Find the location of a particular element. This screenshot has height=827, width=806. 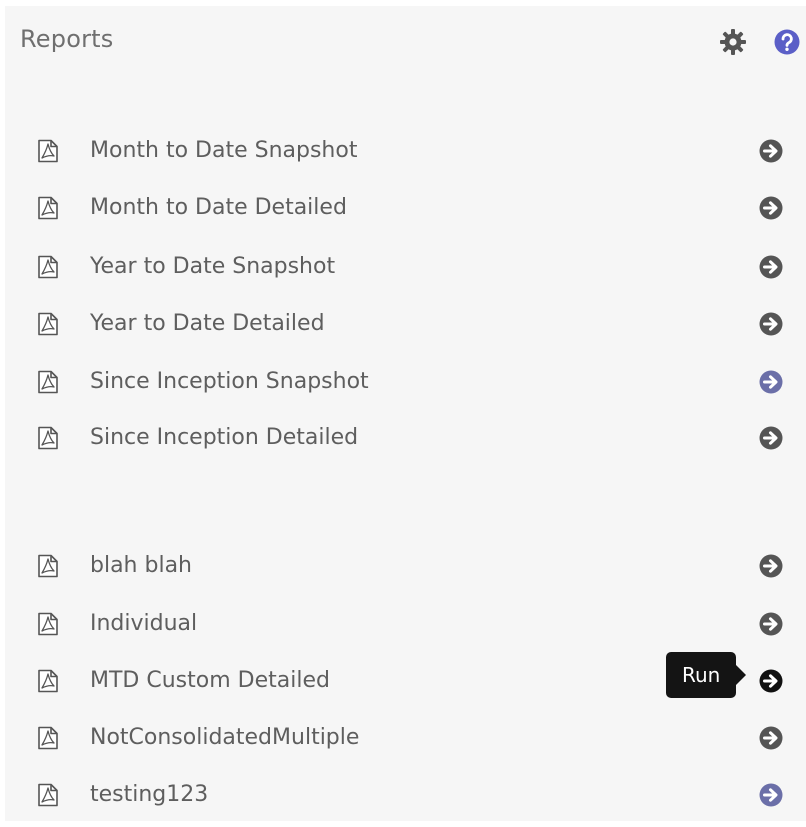

report-item: testing123 is located at coordinates (405, 796).